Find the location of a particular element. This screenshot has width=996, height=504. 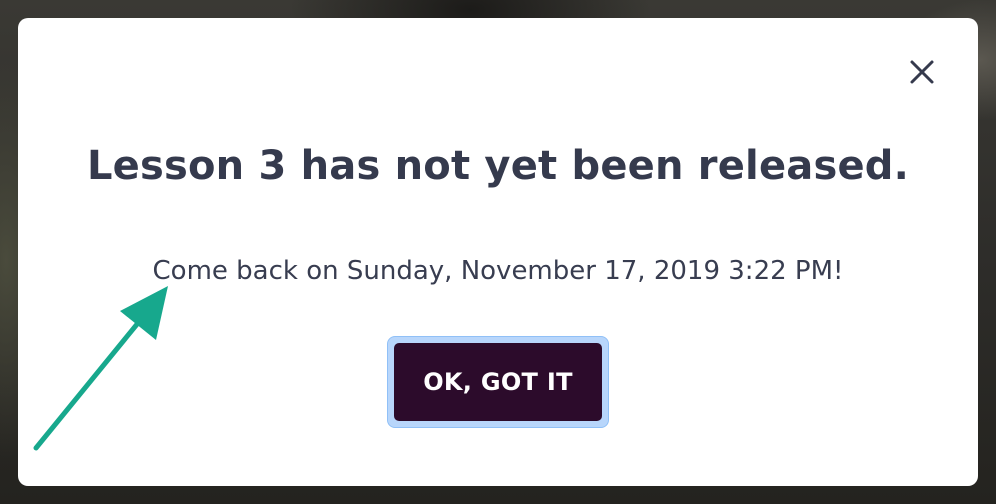

ok-button-focus-ring: OK, GOT IT is located at coordinates (498, 382).